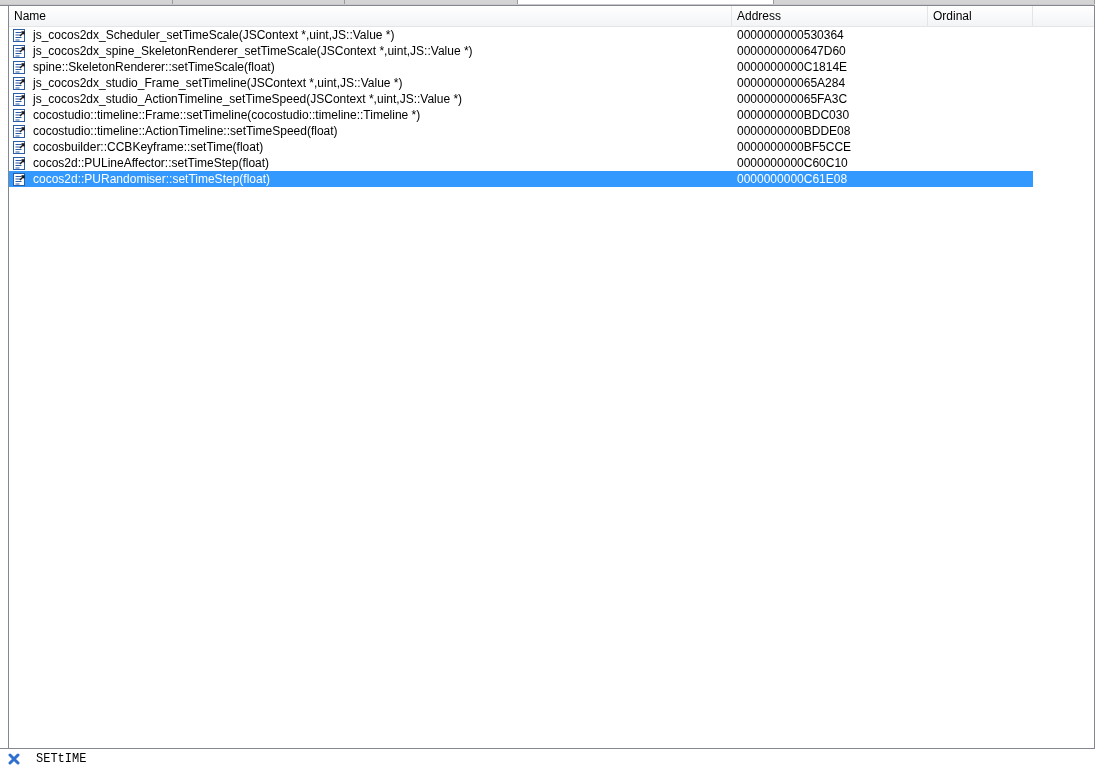 The image size is (1095, 768). What do you see at coordinates (521, 115) in the screenshot?
I see `function-row: cocostudio::timeline::Frame::setTimeline(cocostudio::timeline::Timeline *) 0000000000BDC030` at bounding box center [521, 115].